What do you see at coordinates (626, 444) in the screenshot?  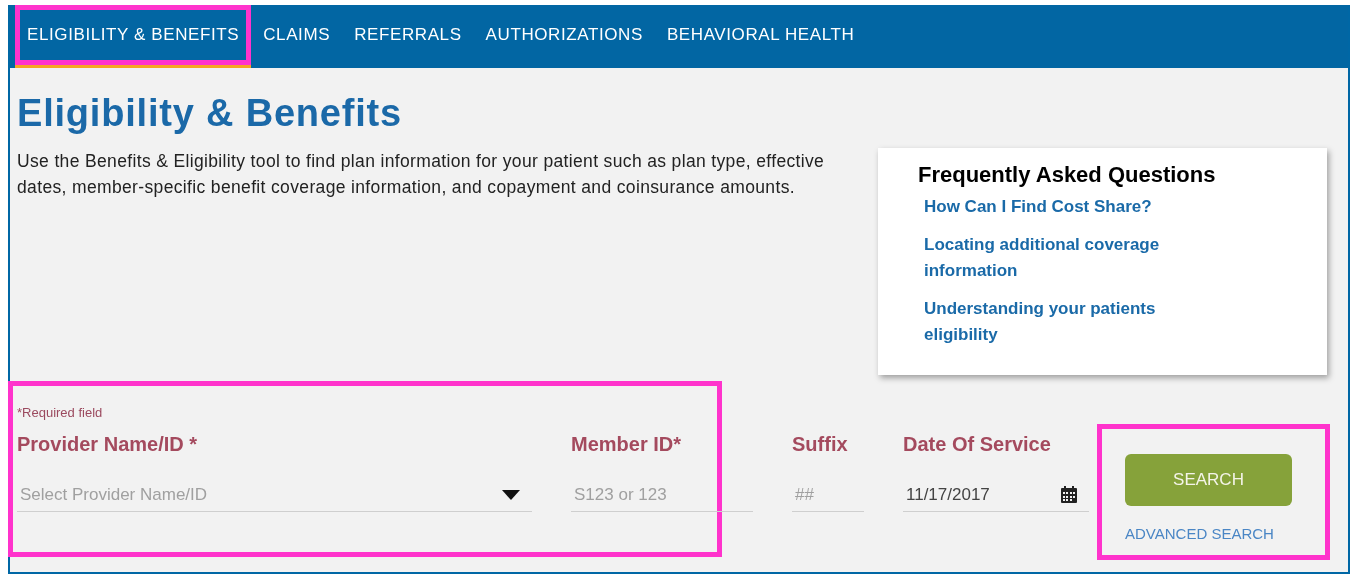 I see `field-label: Member ID*` at bounding box center [626, 444].